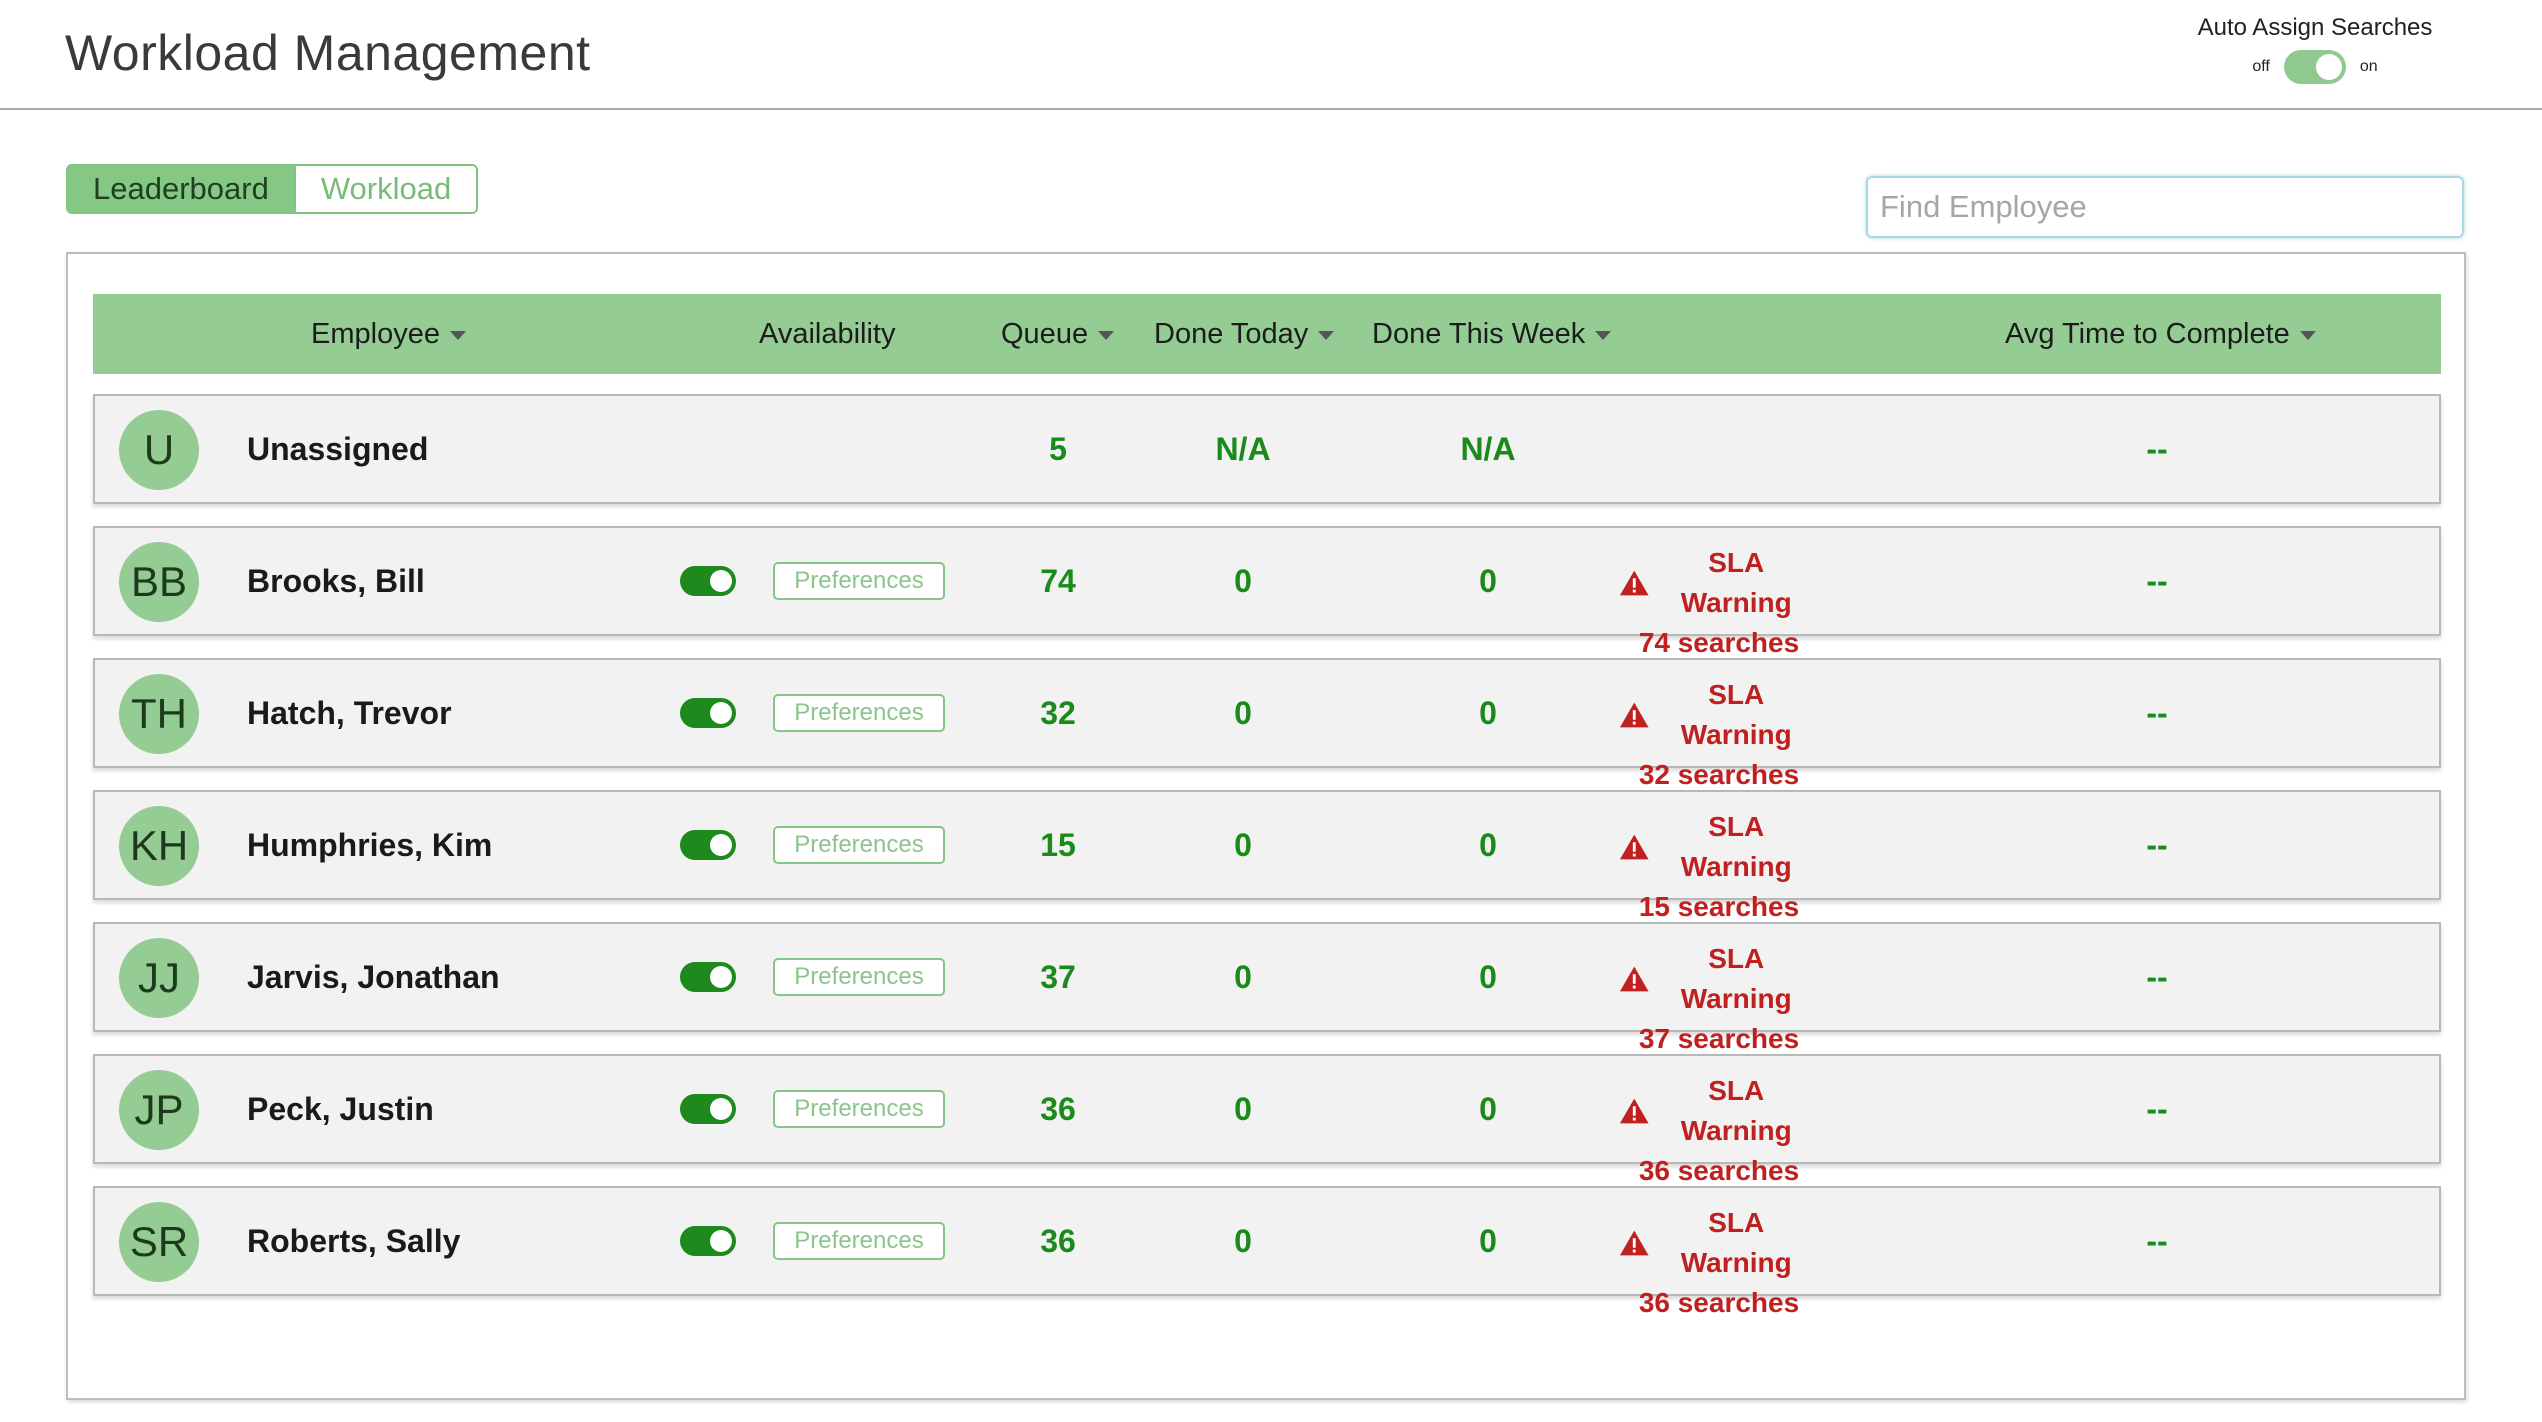  Describe the element at coordinates (1488, 449) in the screenshot. I see `done-week-count: N/A` at that location.